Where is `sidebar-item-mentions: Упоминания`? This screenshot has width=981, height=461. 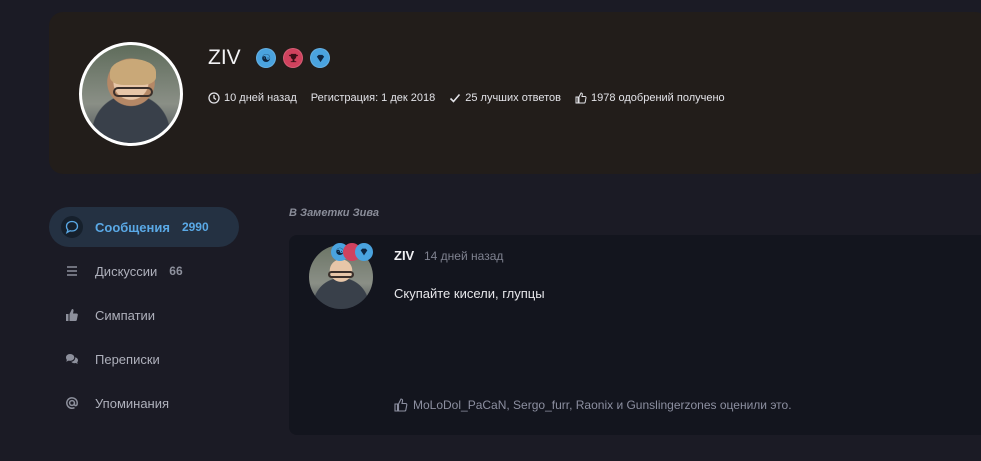 sidebar-item-mentions: Упоминания is located at coordinates (144, 403).